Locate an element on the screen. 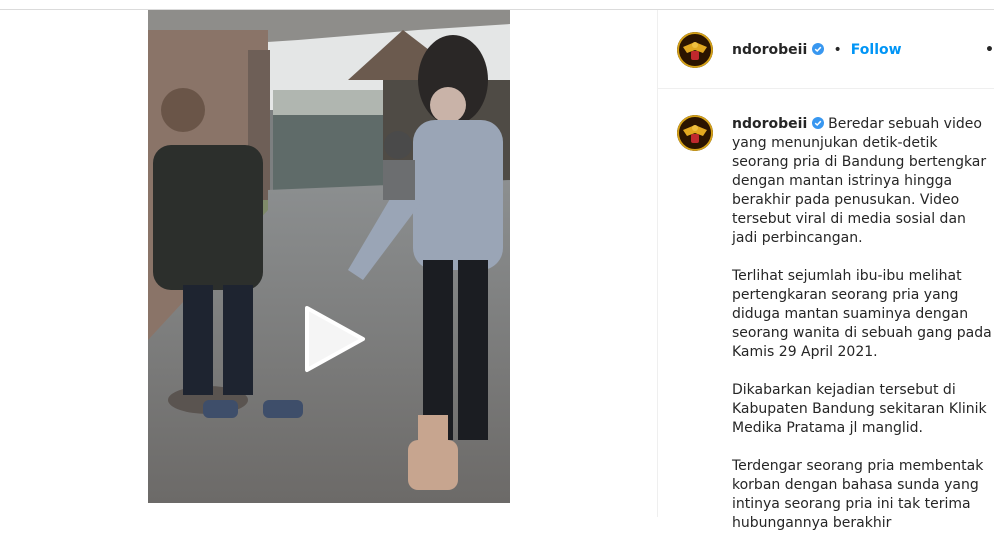  more-options-icon: • is located at coordinates (989, 50).